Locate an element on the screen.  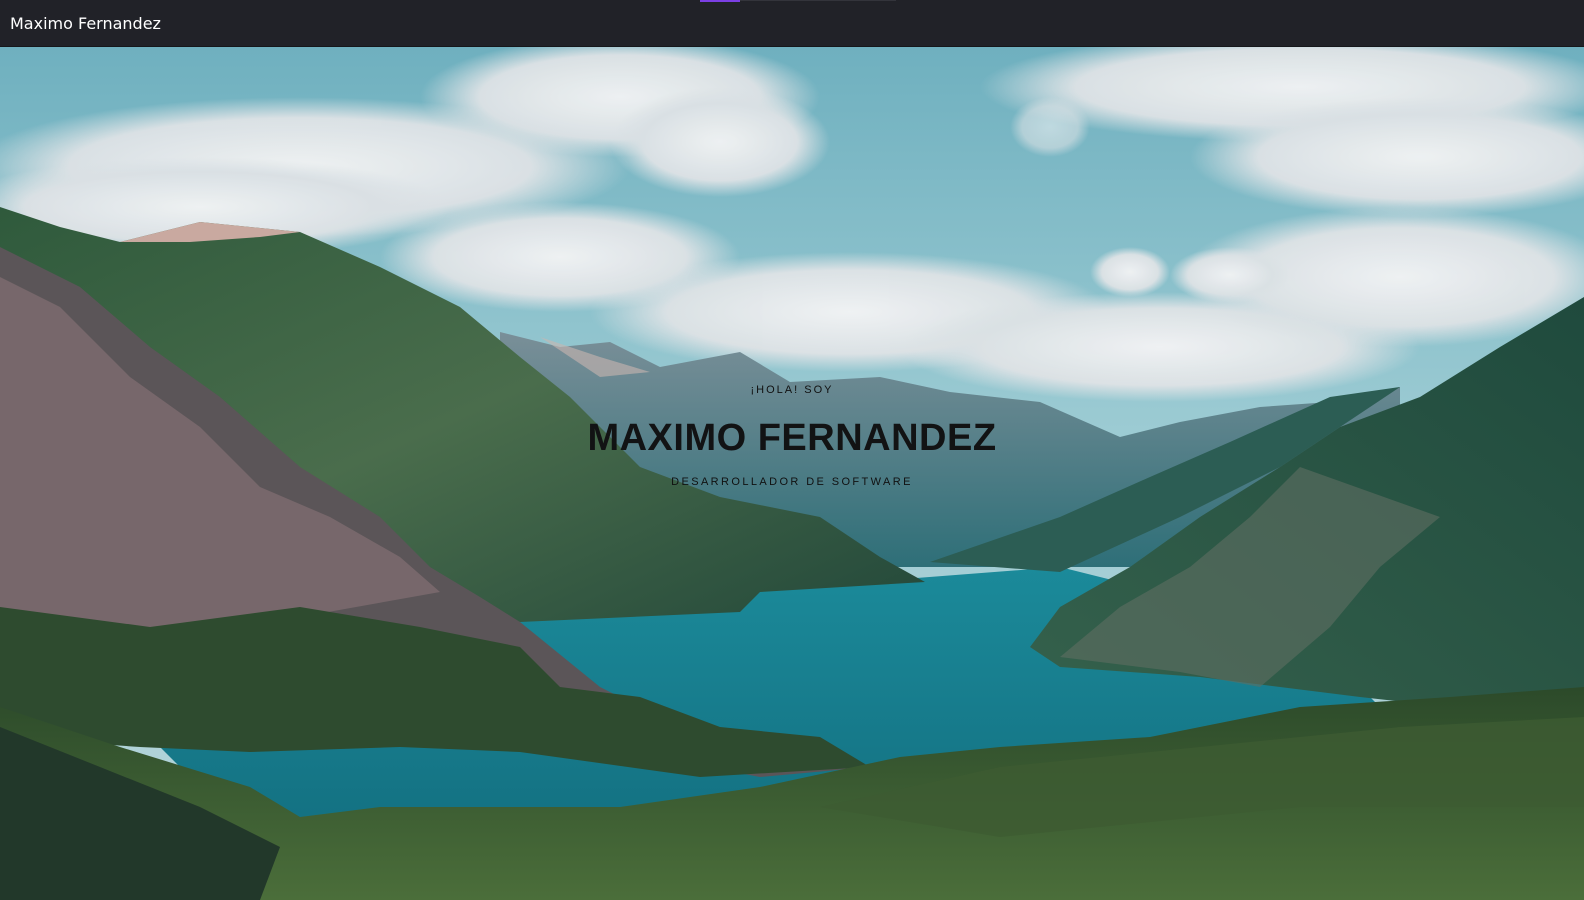
hero-name-heading: MAXIMO FERNANDEZ is located at coordinates (792, 438).